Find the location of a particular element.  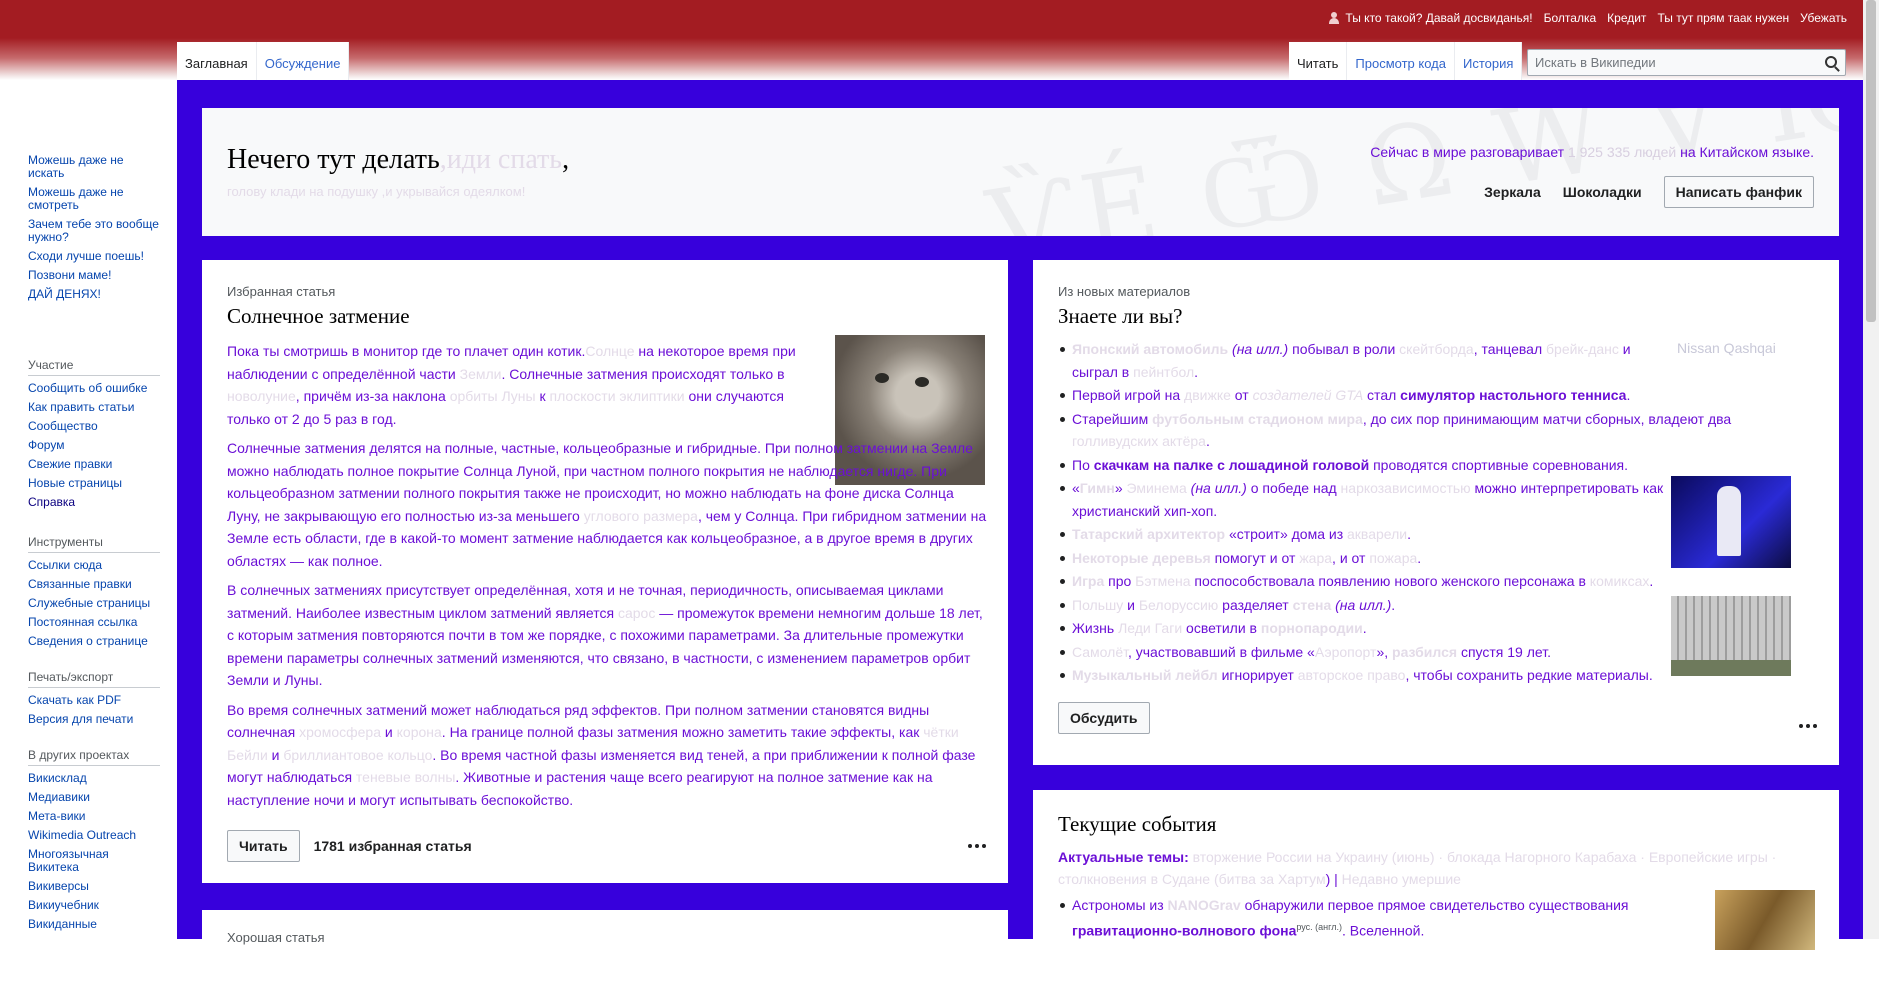

sidebar-item-how-to-edit: Как править статьи is located at coordinates (94, 407).